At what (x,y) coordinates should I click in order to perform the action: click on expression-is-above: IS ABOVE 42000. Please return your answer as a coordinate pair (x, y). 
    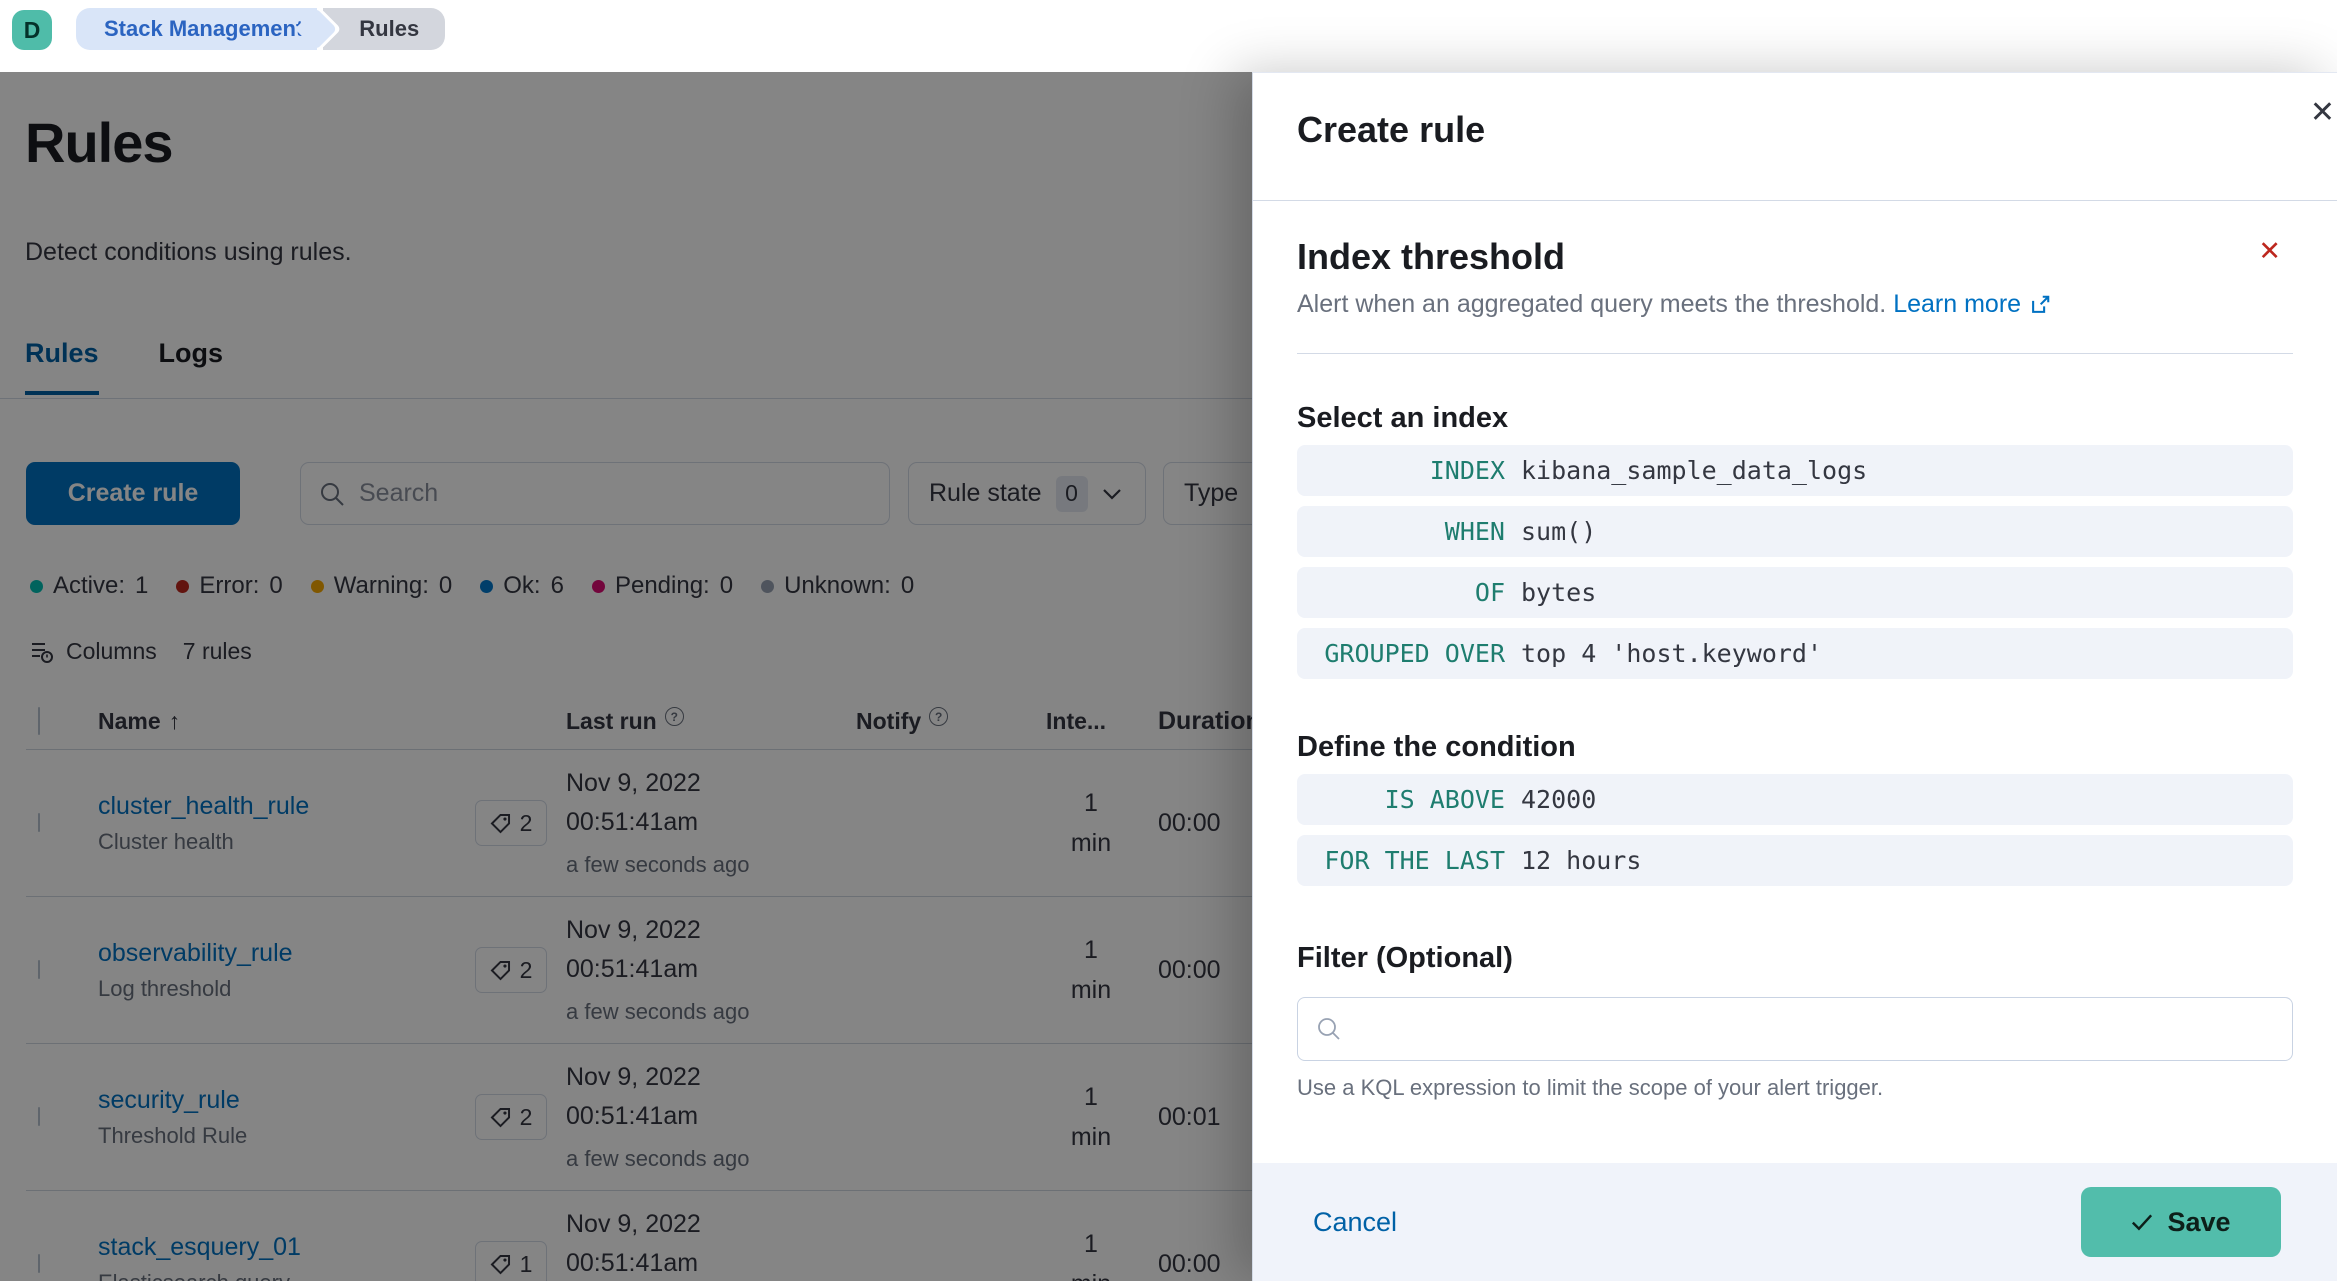
    Looking at the image, I should click on (1795, 799).